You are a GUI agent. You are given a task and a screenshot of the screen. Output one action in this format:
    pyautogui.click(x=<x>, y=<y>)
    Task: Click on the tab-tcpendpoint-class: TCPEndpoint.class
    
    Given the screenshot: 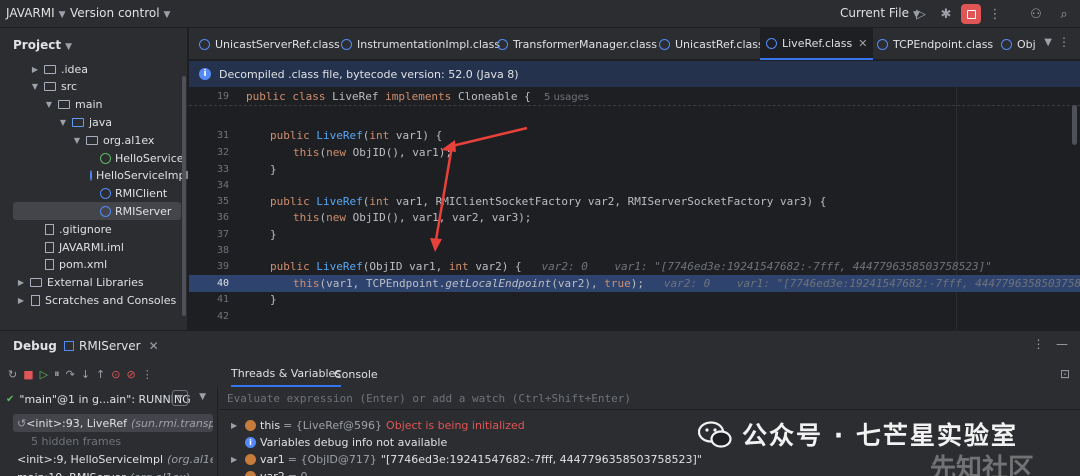 What is the action you would take?
    pyautogui.click(x=935, y=44)
    